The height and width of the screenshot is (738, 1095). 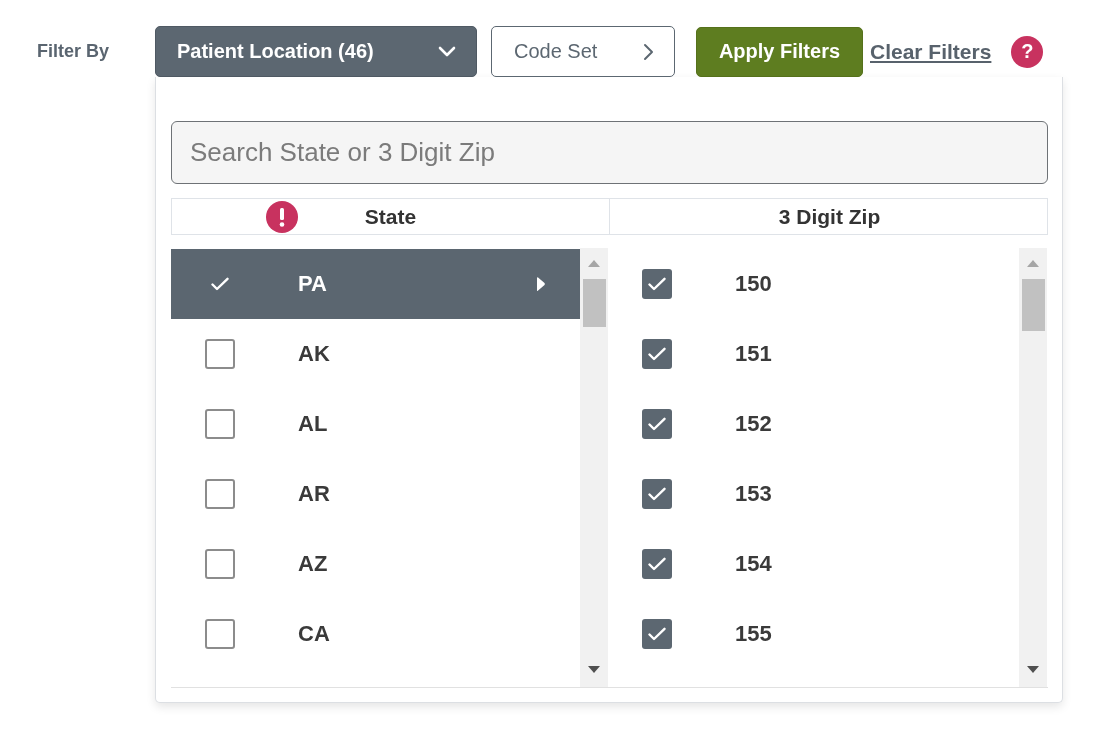 What do you see at coordinates (314, 634) in the screenshot?
I see `state-label: CA` at bounding box center [314, 634].